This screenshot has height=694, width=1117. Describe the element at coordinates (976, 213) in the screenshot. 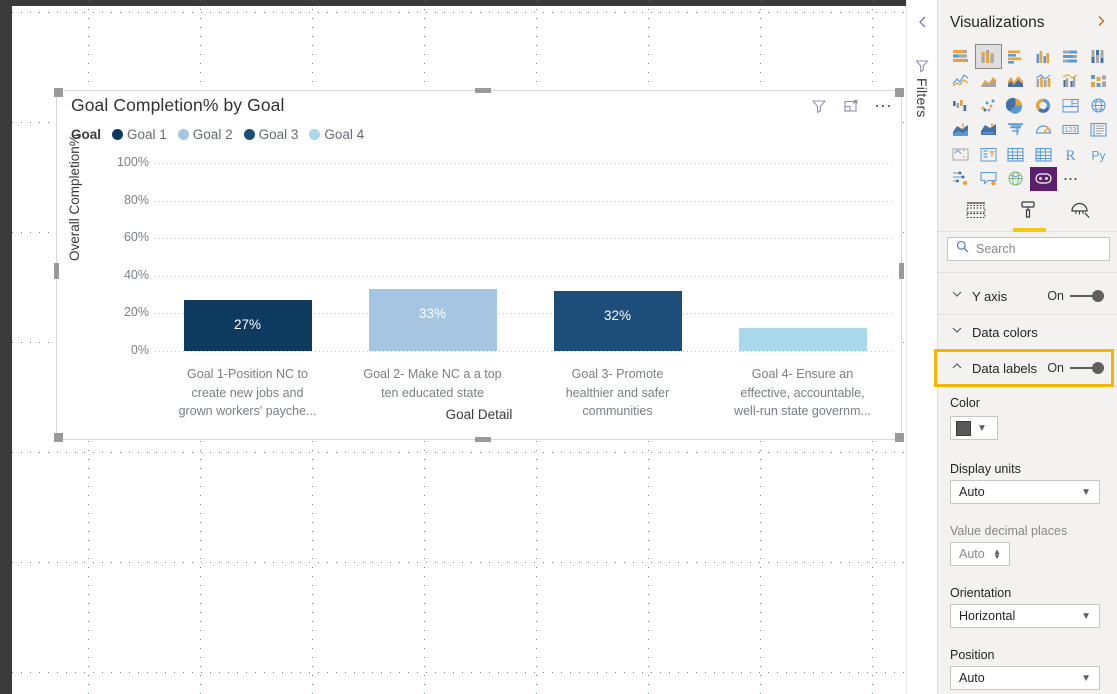

I see `fields-tab` at that location.